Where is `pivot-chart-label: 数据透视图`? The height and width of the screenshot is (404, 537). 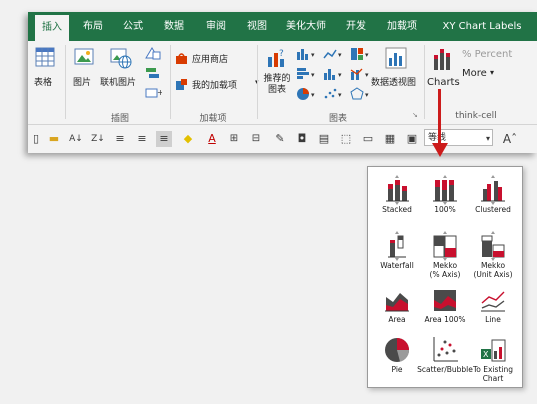
pivot-chart-label: 数据透视图 is located at coordinates (394, 83).